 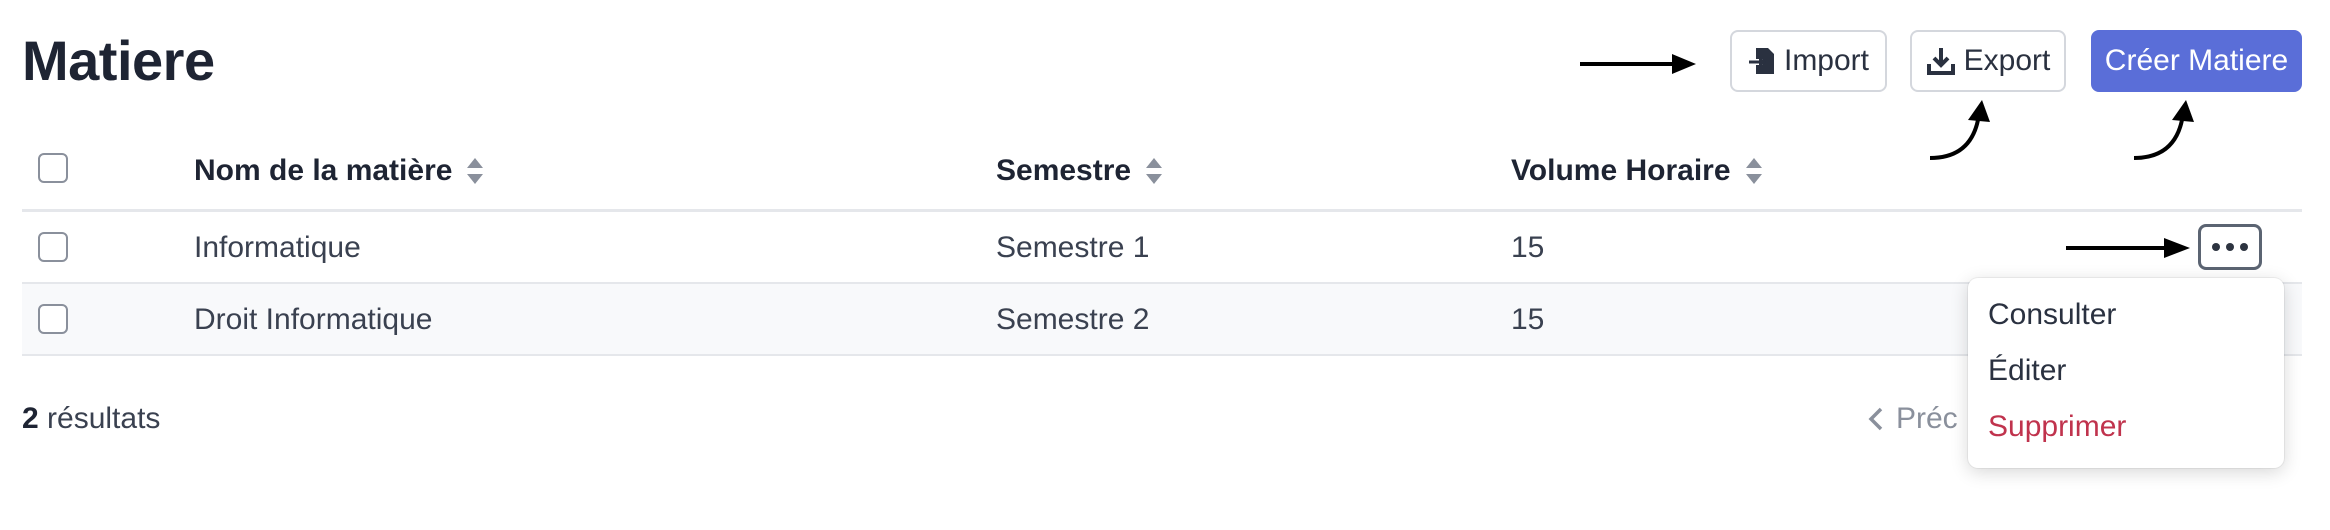 What do you see at coordinates (2126, 373) in the screenshot?
I see `row-actions-menu: Consulter Éditer Supprimer` at bounding box center [2126, 373].